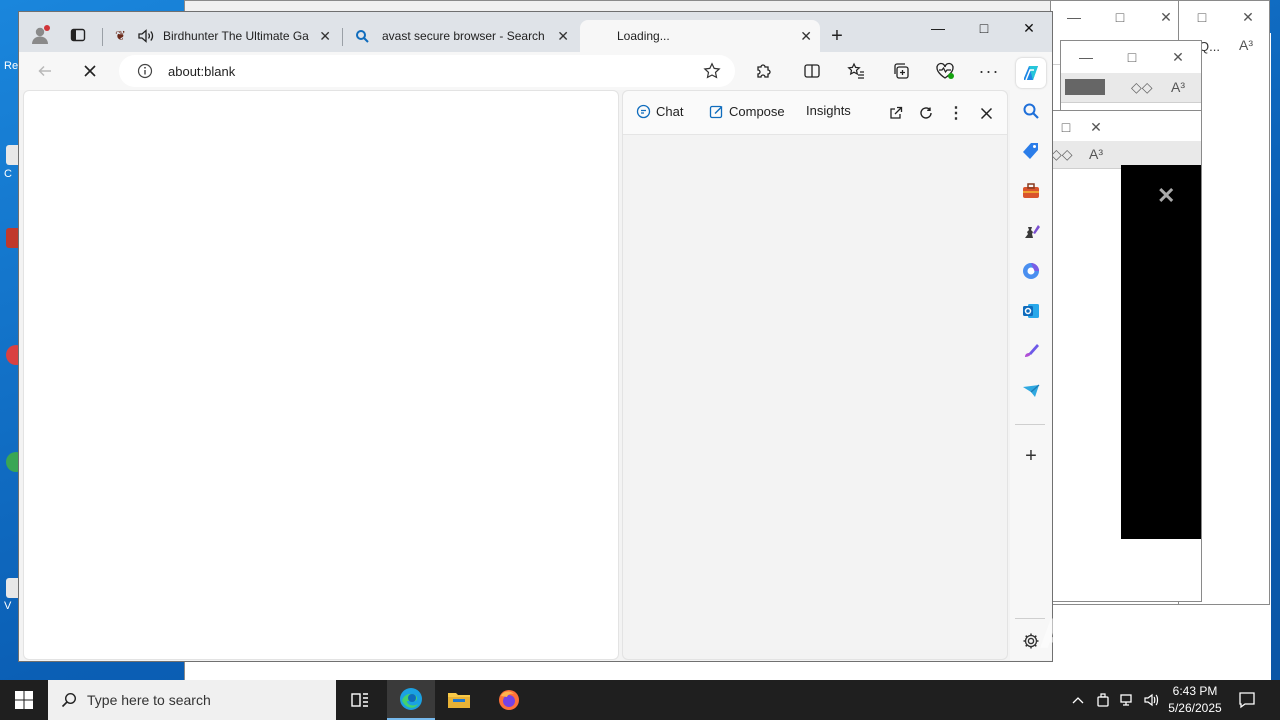  Describe the element at coordinates (1103, 700) in the screenshot. I see `tray-app-button` at that location.